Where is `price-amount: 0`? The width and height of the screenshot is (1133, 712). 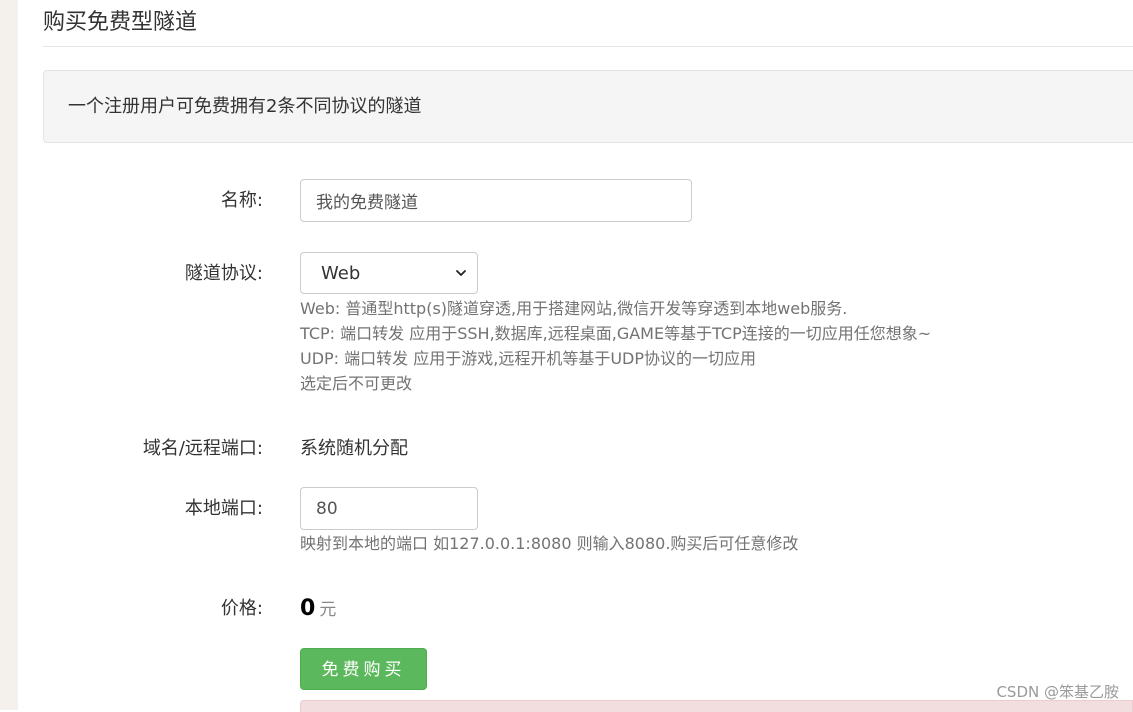 price-amount: 0 is located at coordinates (308, 608).